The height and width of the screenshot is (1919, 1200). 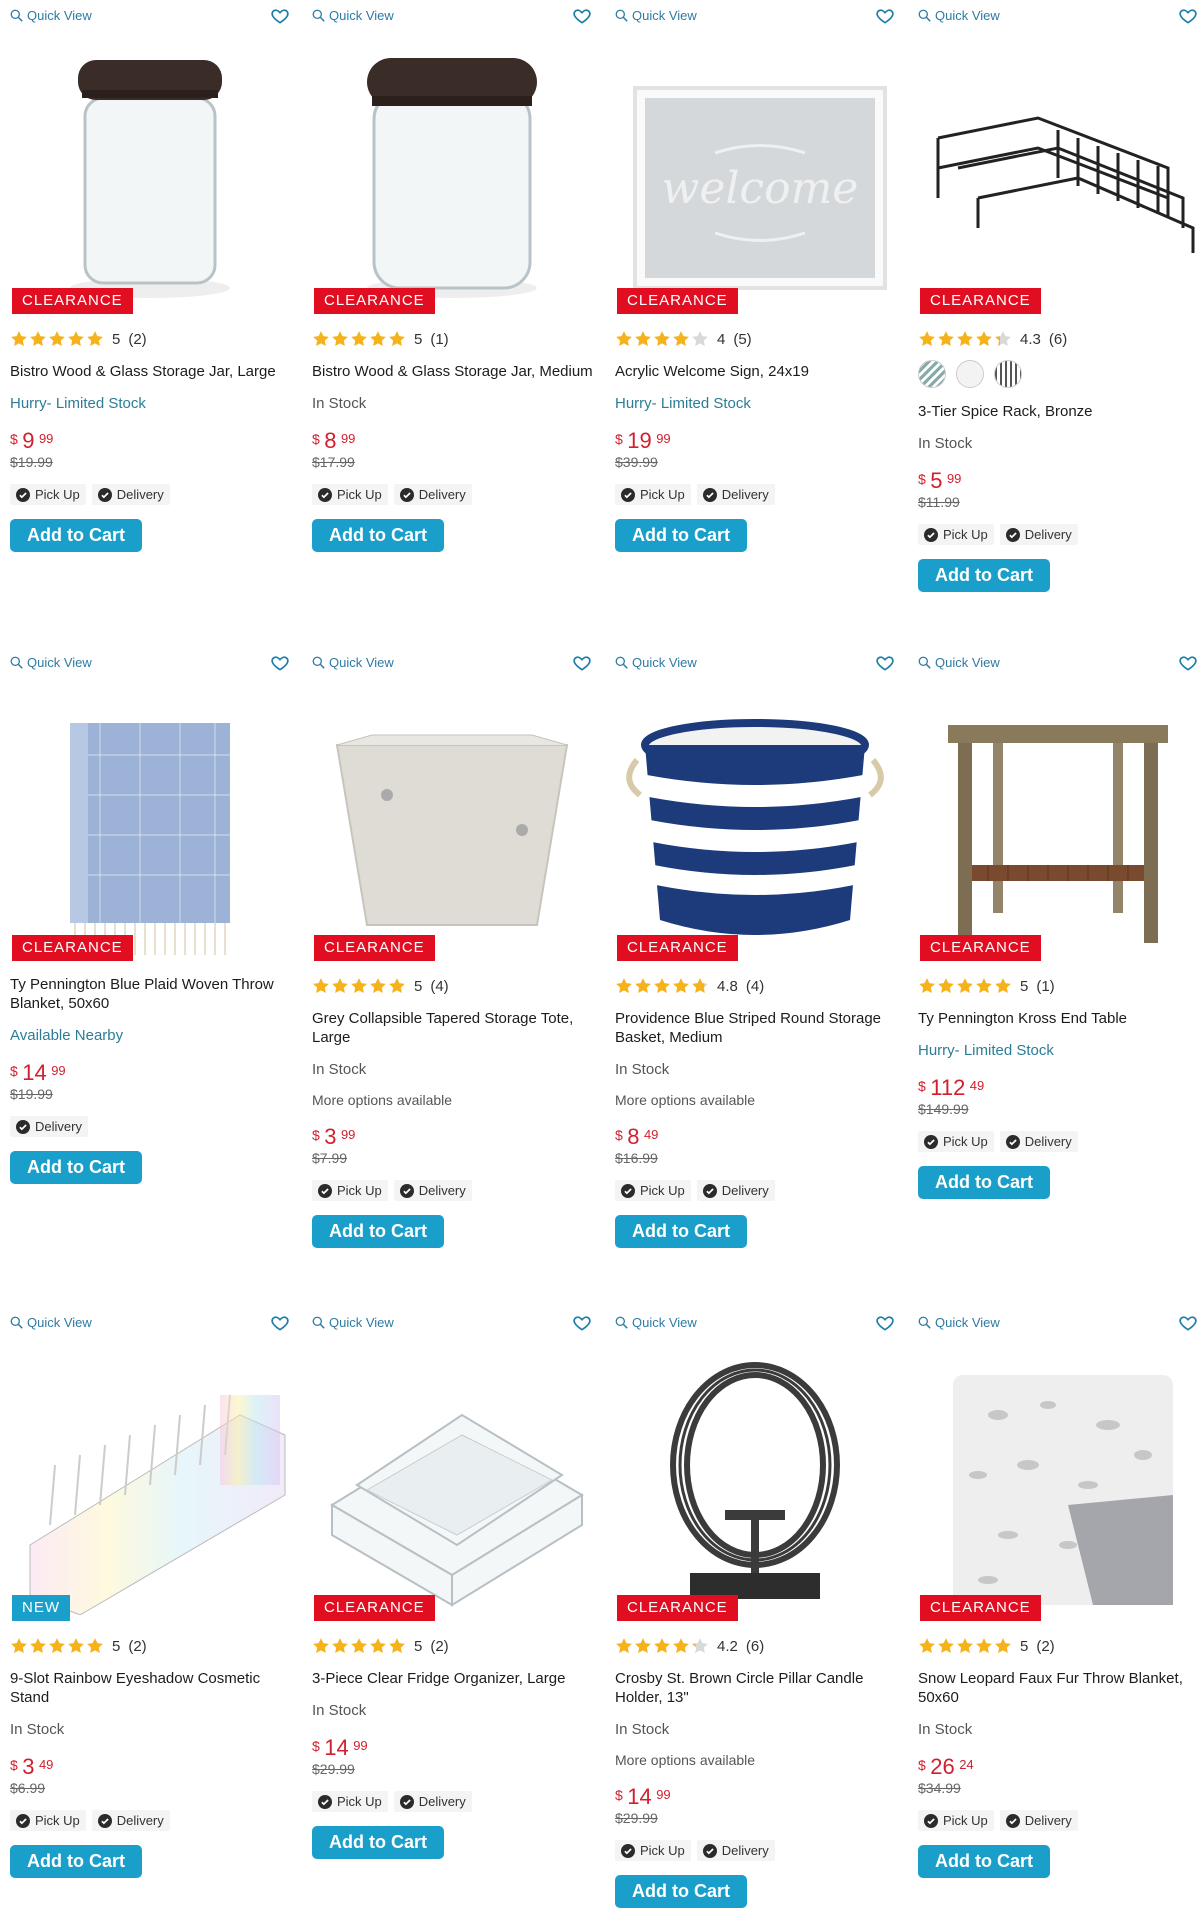 I want to click on fulfillment-options: Pick Up Delivery, so click(x=457, y=1190).